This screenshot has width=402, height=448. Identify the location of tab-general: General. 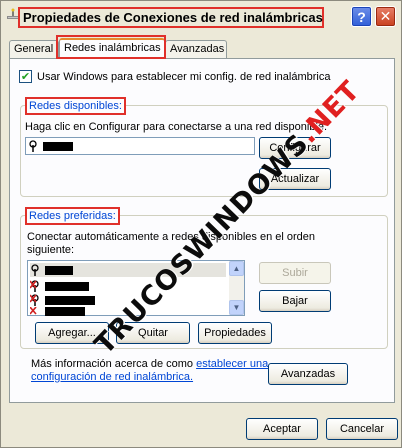
(34, 49).